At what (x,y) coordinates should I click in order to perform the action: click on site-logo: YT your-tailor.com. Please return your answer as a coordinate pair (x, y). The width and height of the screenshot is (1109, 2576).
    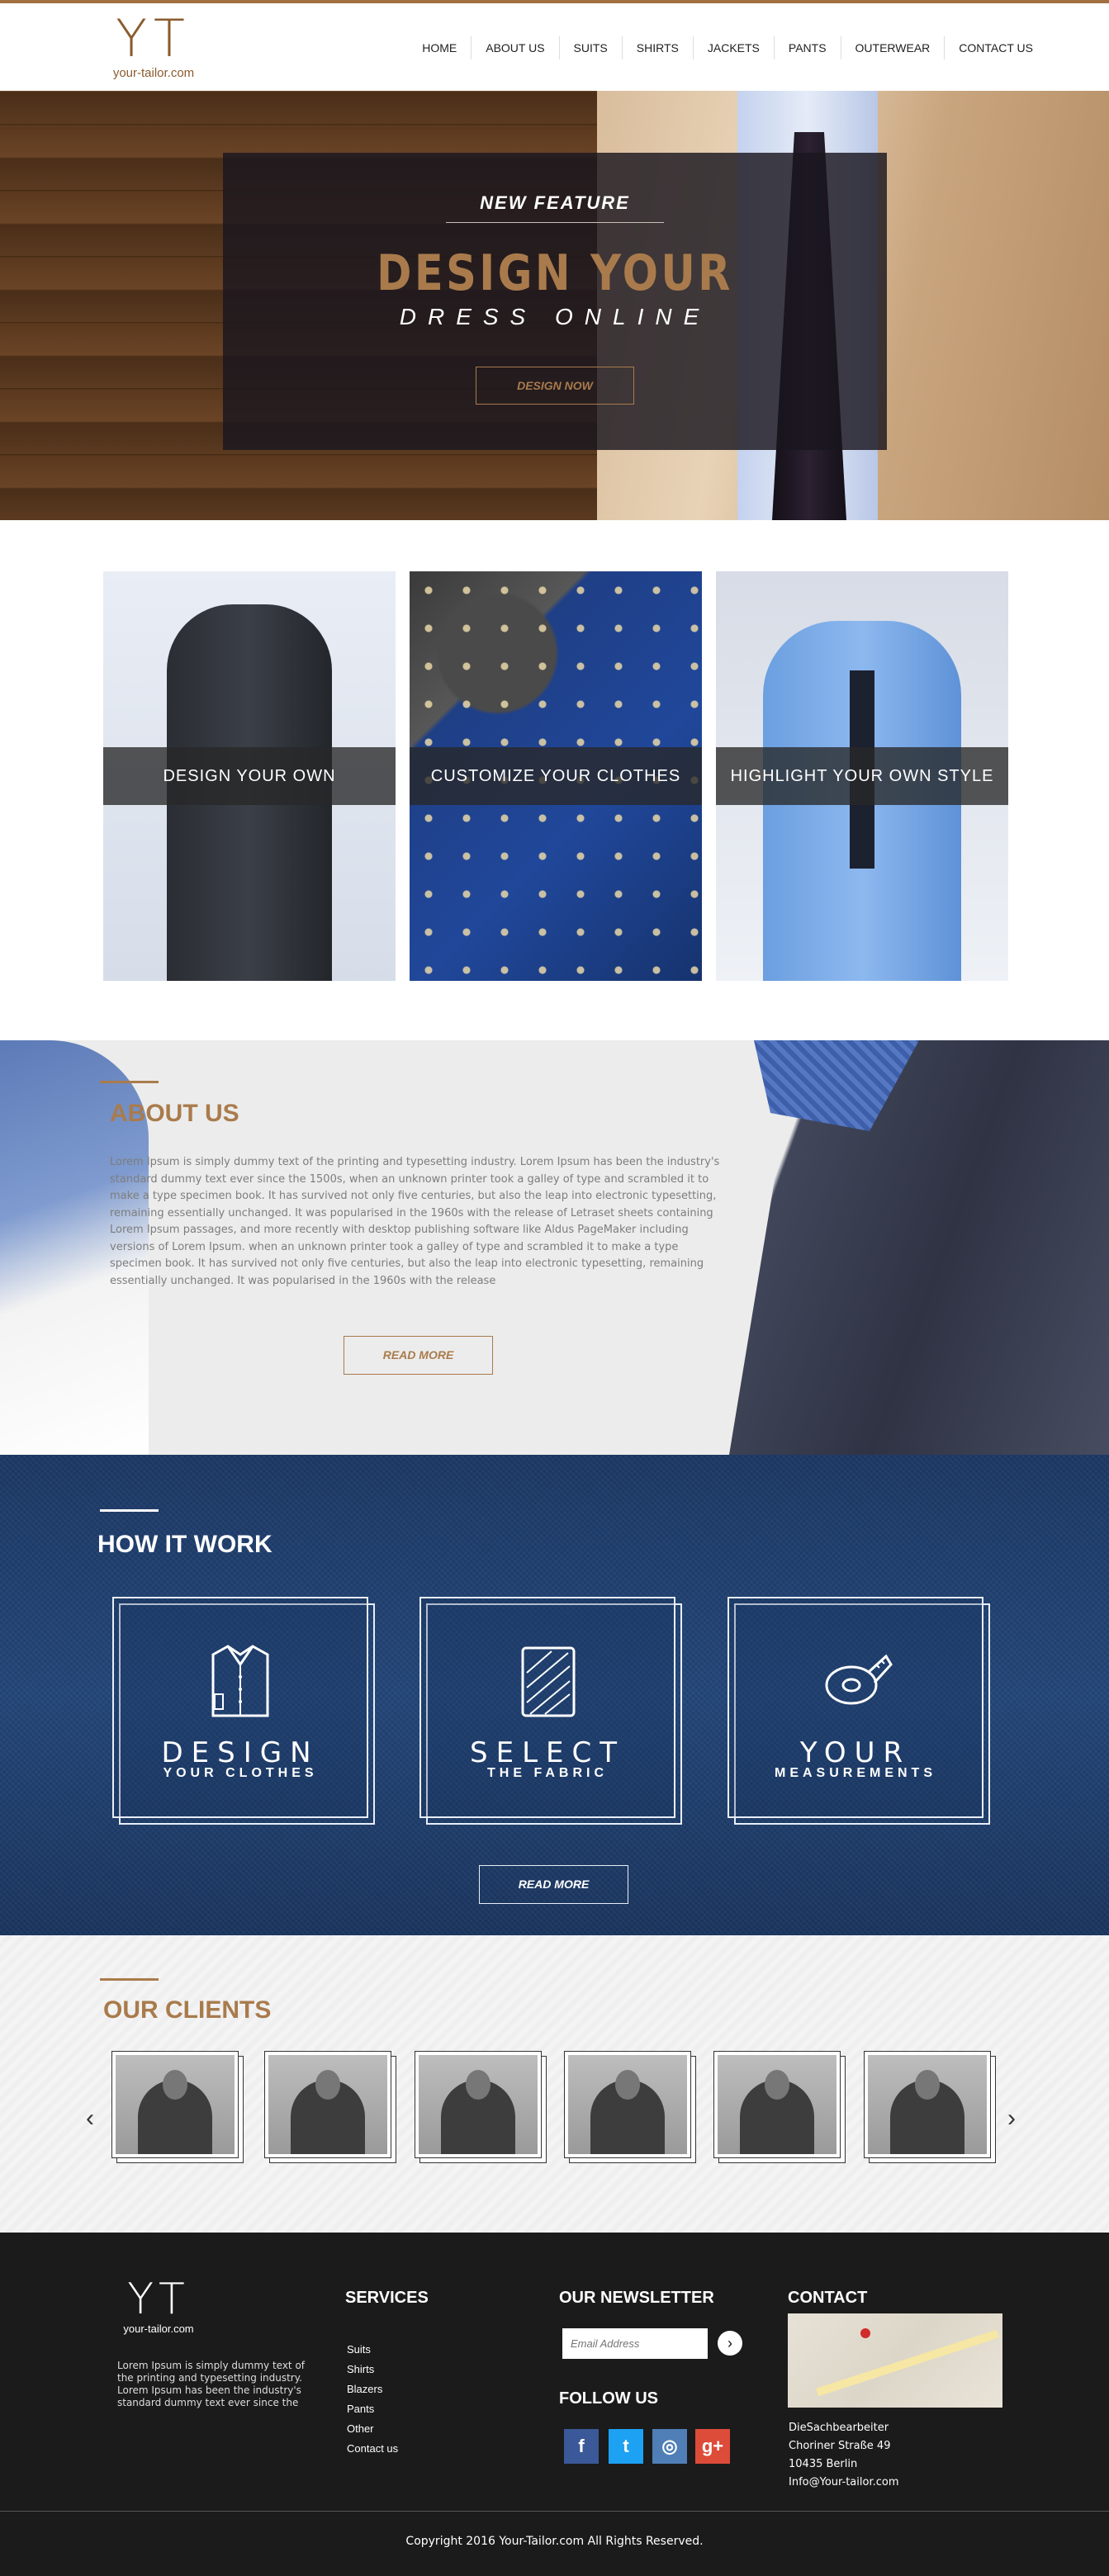
    Looking at the image, I should click on (153, 44).